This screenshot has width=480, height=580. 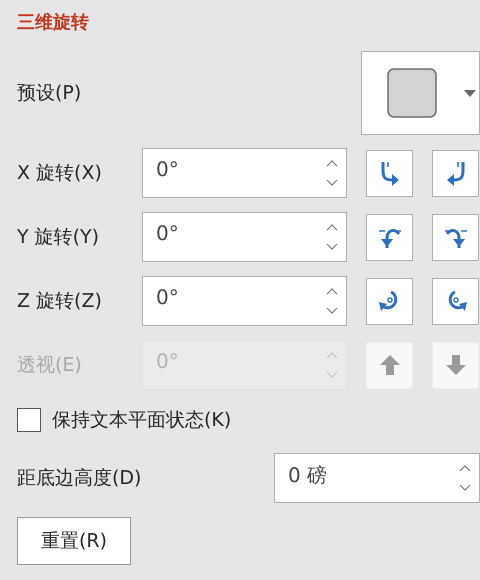 What do you see at coordinates (49, 93) in the screenshot?
I see `preset-label: 预设(P)` at bounding box center [49, 93].